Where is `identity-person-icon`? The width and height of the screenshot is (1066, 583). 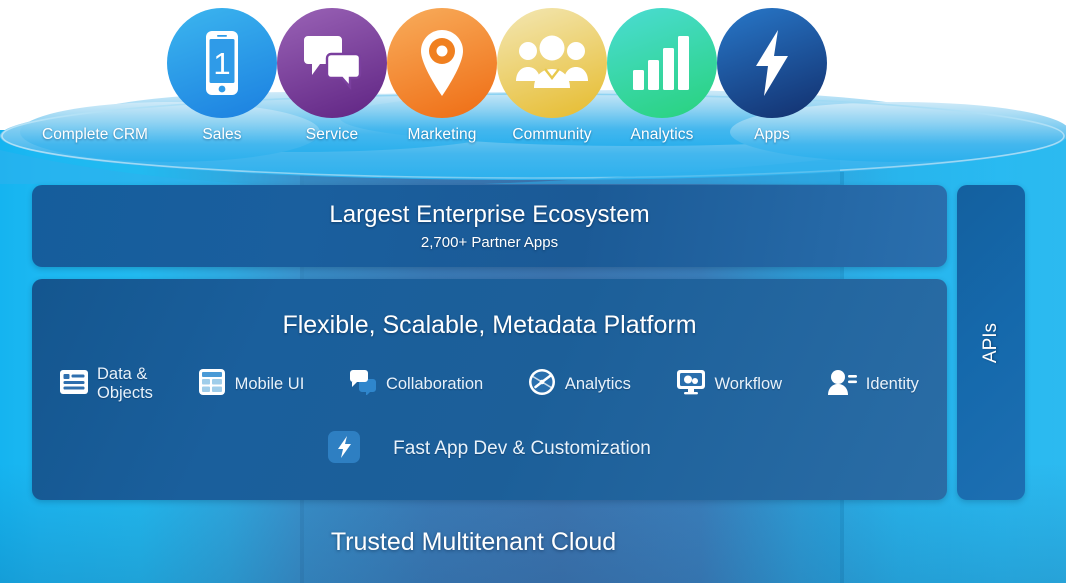
identity-person-icon is located at coordinates (842, 384).